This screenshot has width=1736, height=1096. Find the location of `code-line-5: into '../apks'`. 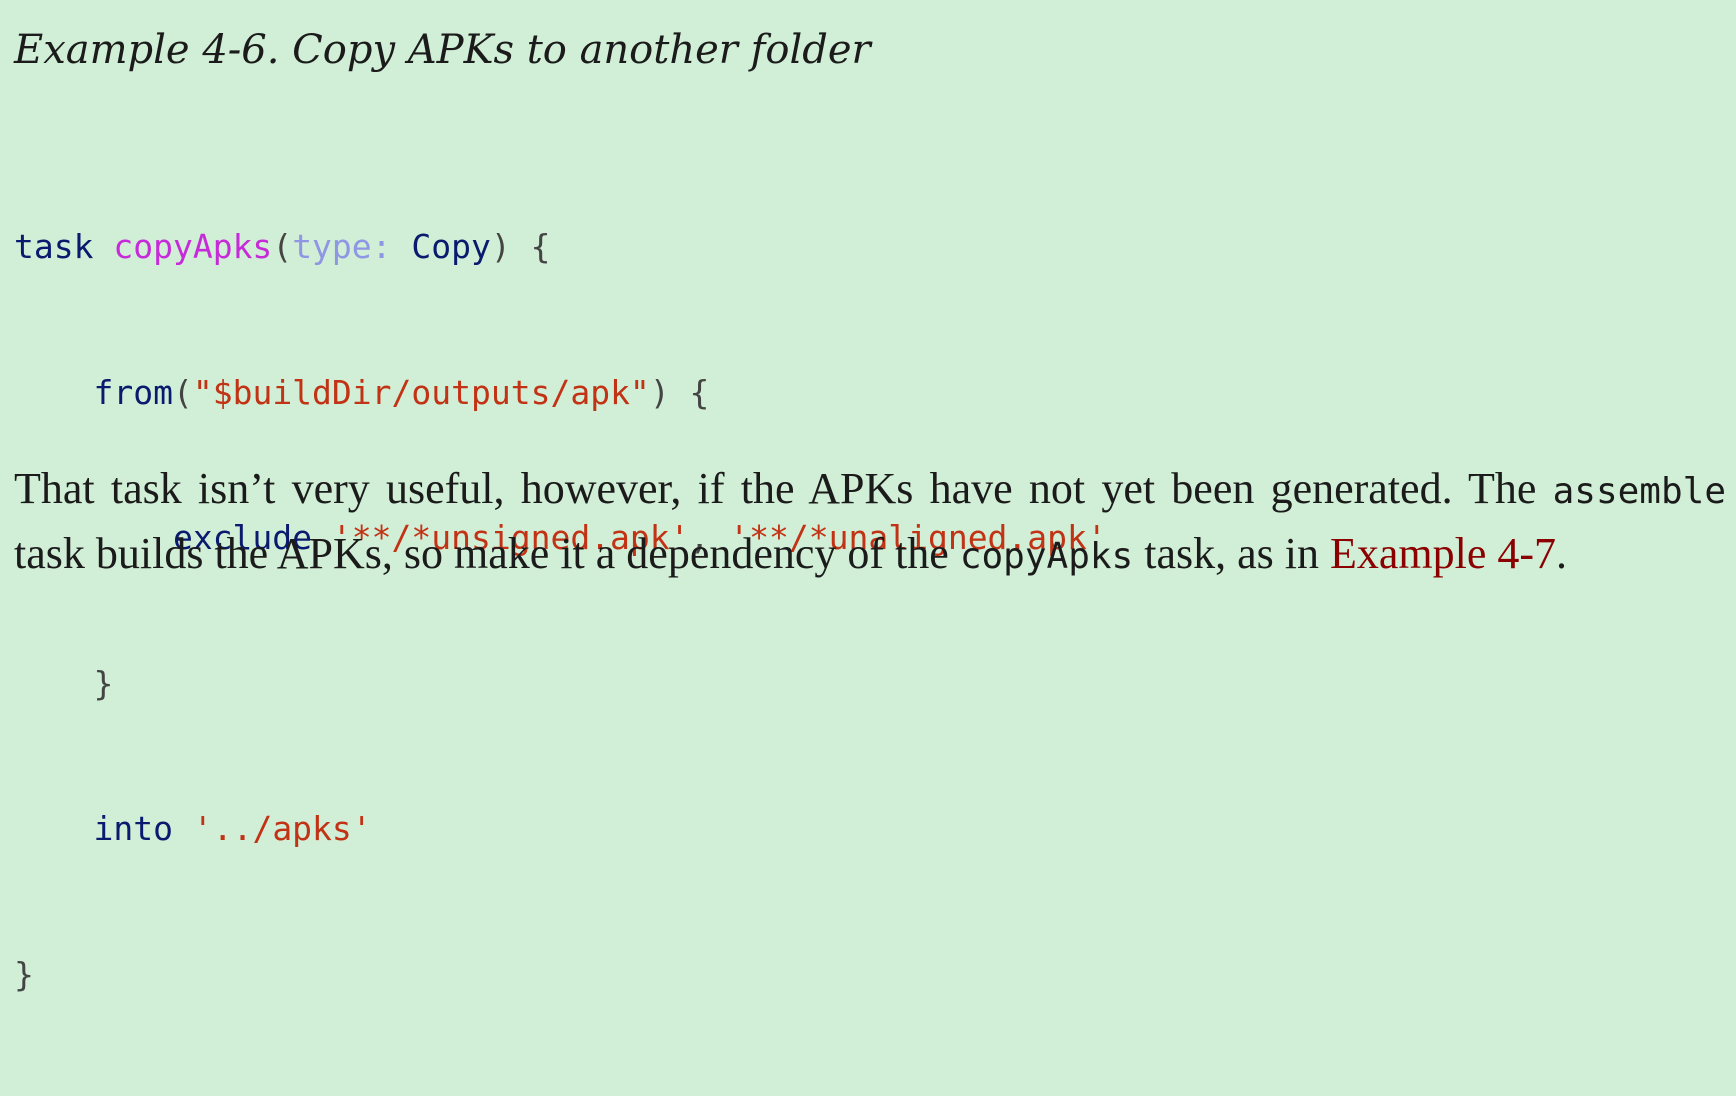

code-line-5: into '../apks' is located at coordinates (560, 829).